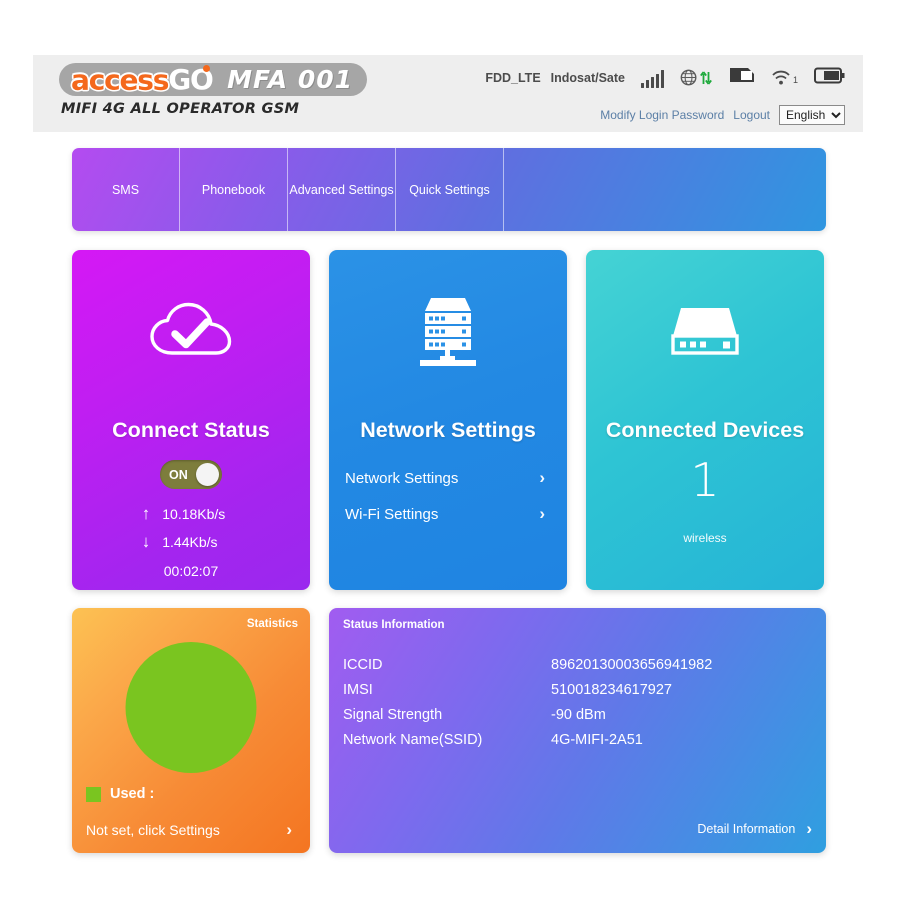  What do you see at coordinates (93, 794) in the screenshot?
I see `legend-swatch-used` at bounding box center [93, 794].